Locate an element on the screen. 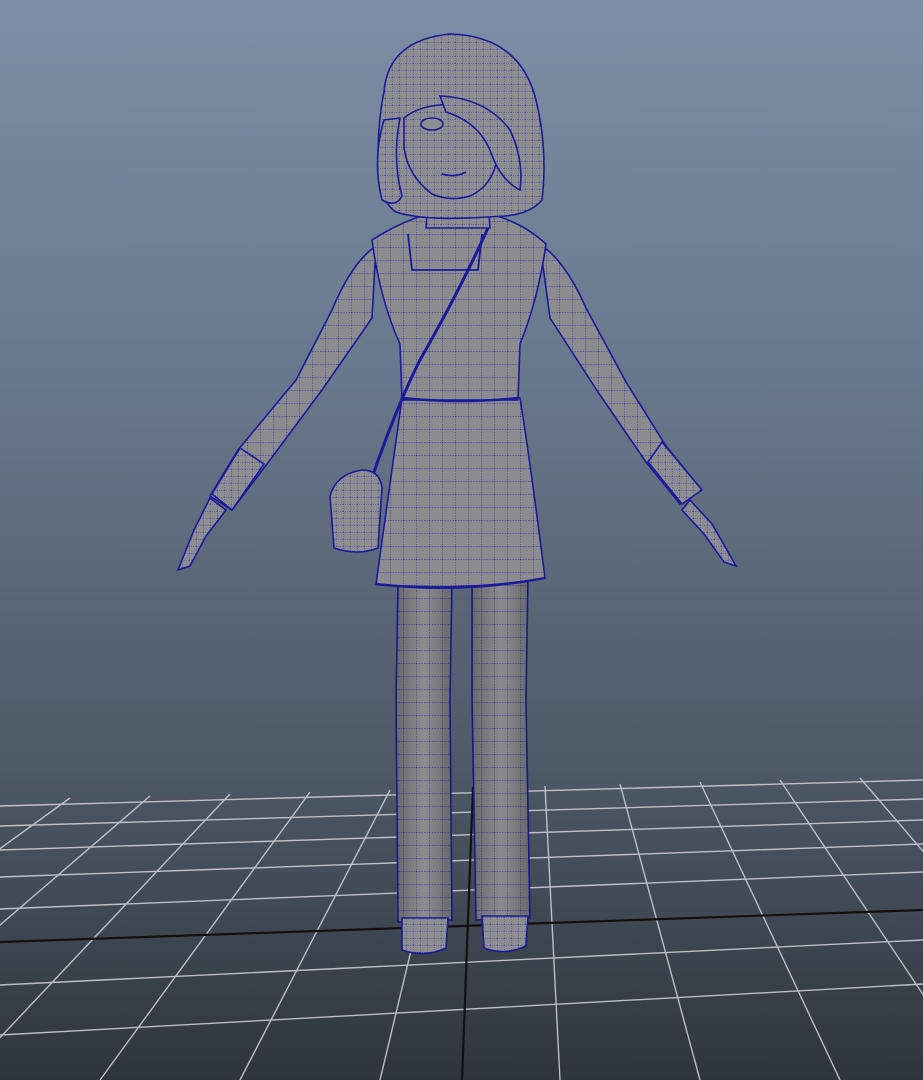  character-shoes is located at coordinates (465, 935).